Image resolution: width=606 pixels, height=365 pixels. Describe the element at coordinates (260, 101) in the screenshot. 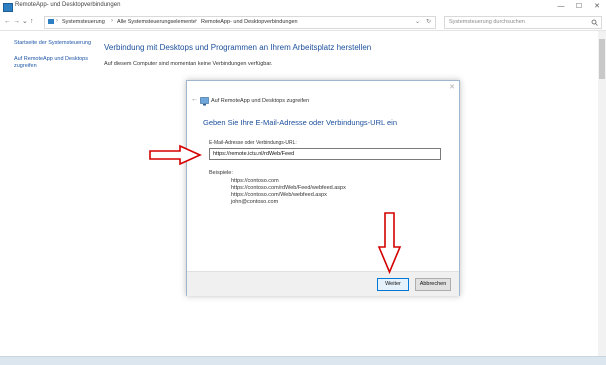

I see `dialog-title: Auf RemoteApp und Desktops zugreifen` at that location.